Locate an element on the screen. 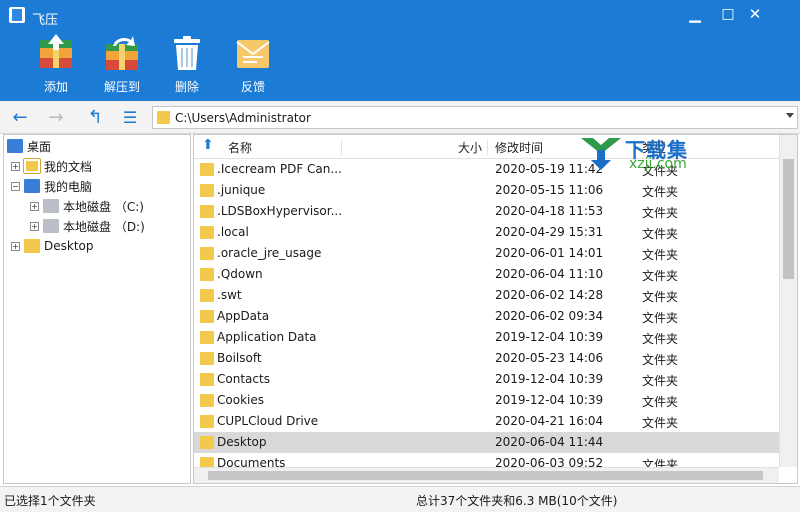 This screenshot has width=800, height=512. column-header-size: 大小 is located at coordinates (470, 147).